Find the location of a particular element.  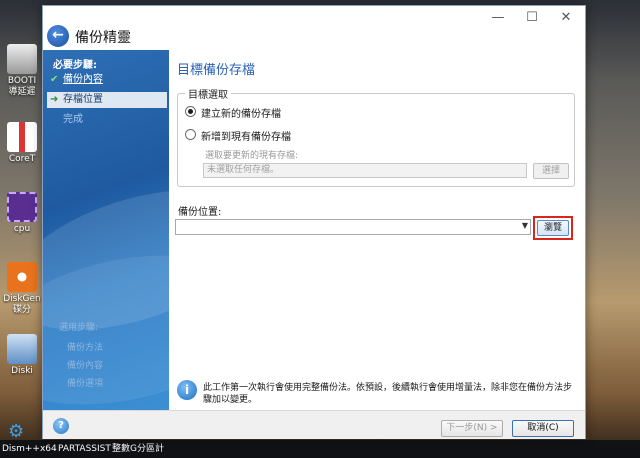

desktop-icon-label: CoreT is located at coordinates (22, 159).